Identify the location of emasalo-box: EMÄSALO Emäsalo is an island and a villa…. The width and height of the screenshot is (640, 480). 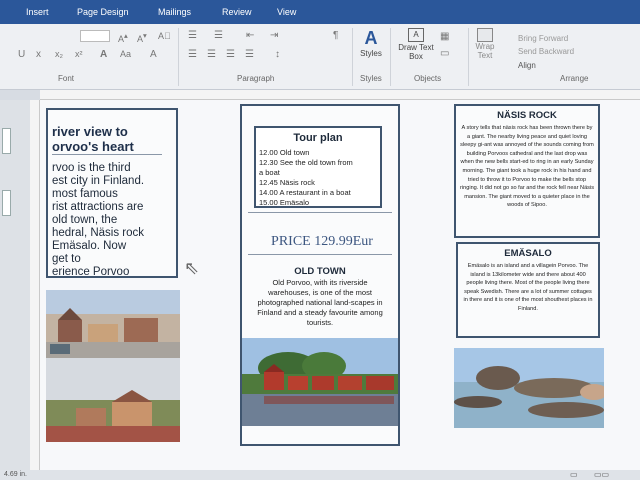
(528, 290).